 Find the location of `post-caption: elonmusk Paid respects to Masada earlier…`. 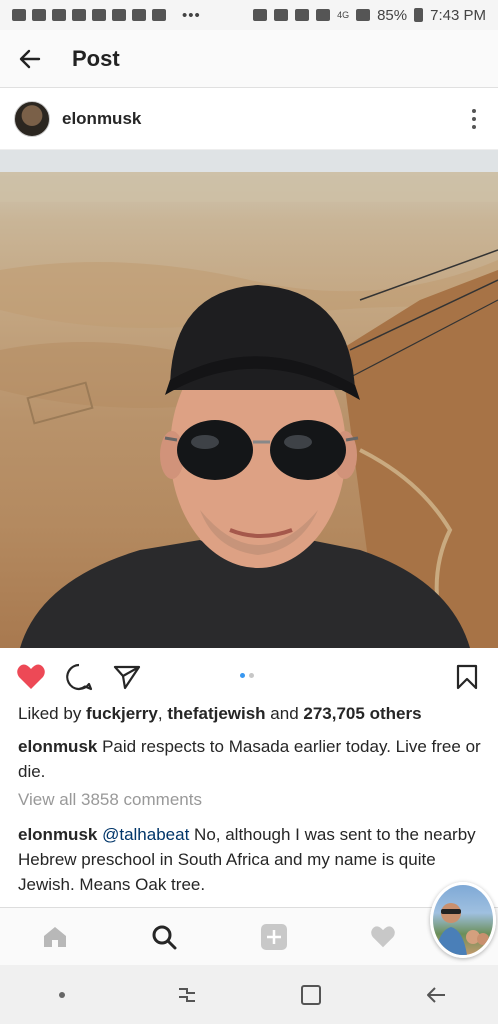

post-caption: elonmusk Paid respects to Masada earlier… is located at coordinates (250, 759).